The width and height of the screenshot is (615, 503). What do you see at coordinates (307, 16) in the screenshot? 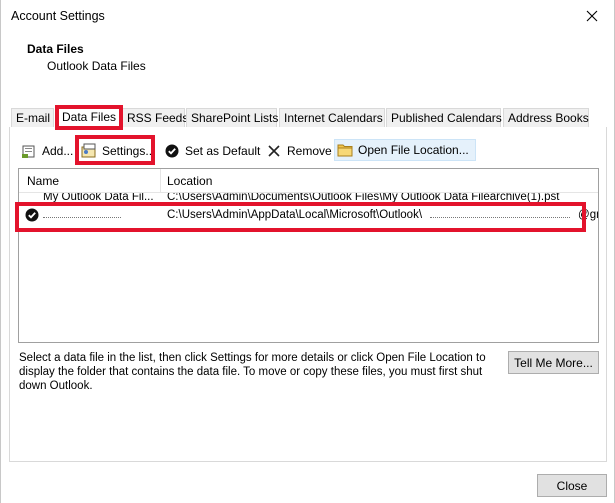
I see `title-bar: Account Settings` at bounding box center [307, 16].